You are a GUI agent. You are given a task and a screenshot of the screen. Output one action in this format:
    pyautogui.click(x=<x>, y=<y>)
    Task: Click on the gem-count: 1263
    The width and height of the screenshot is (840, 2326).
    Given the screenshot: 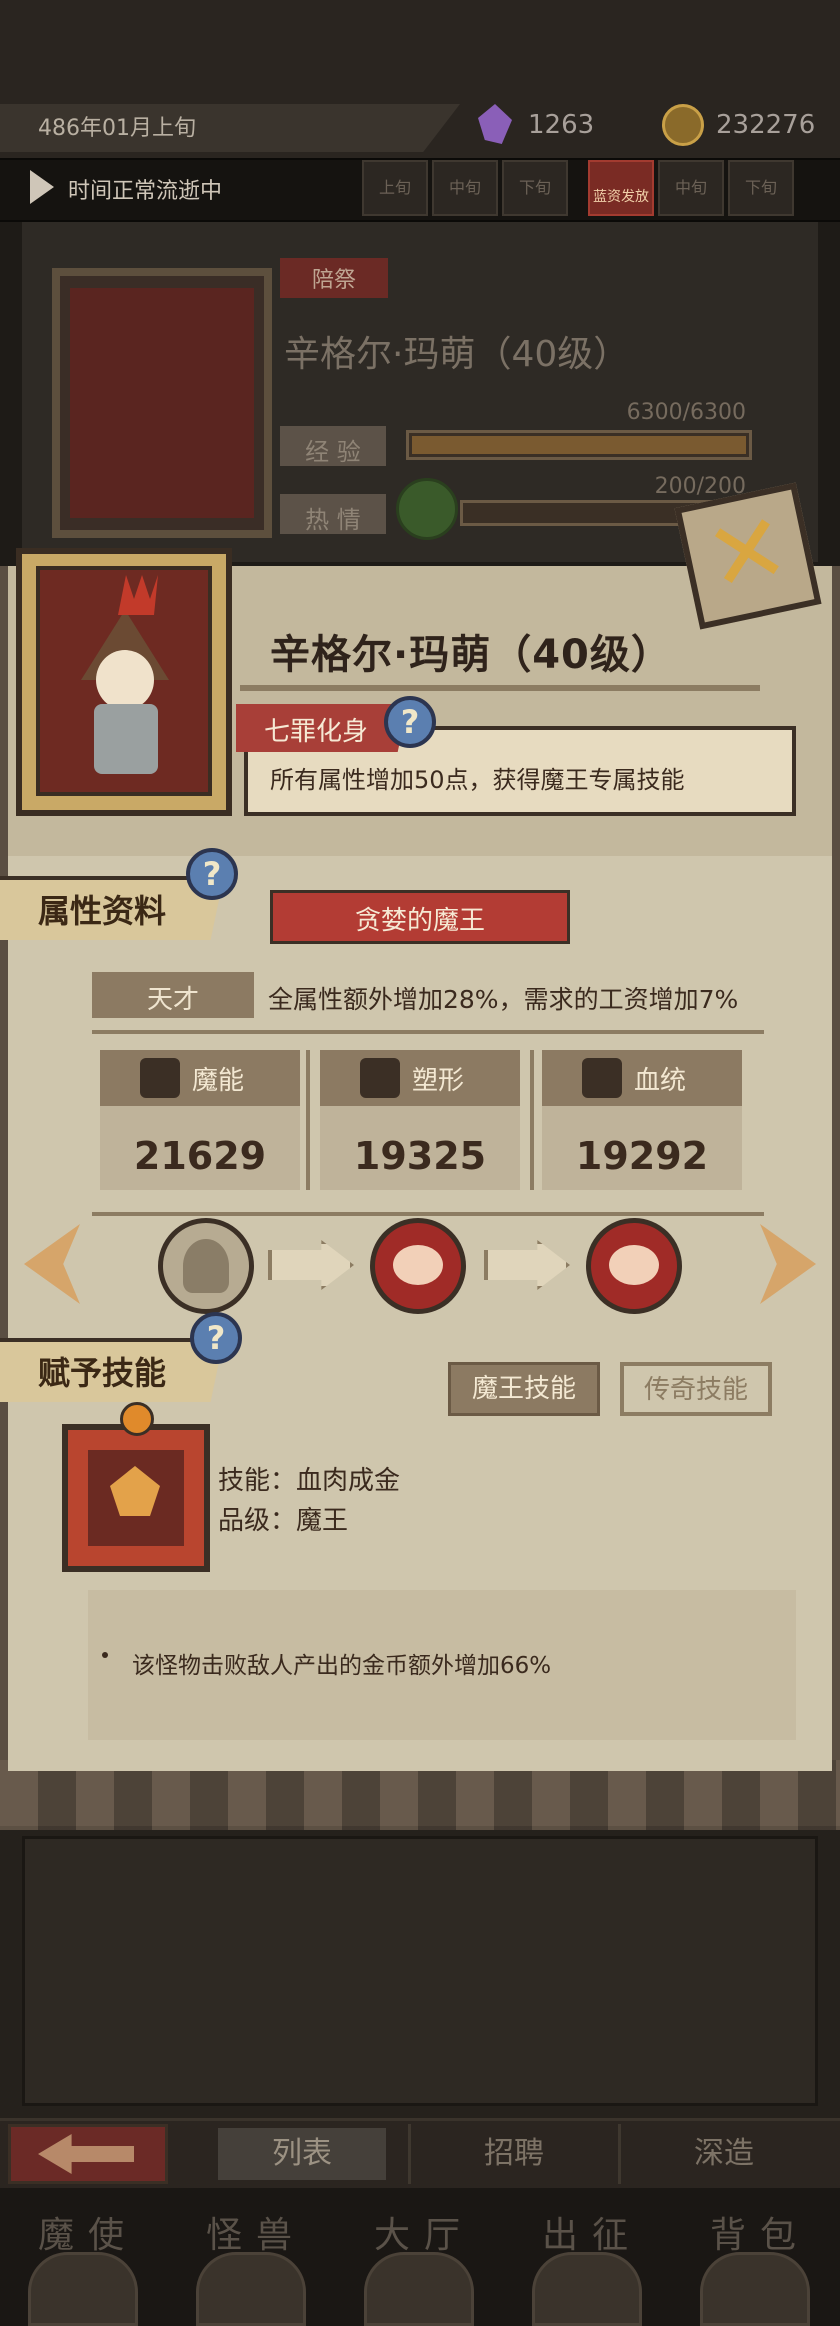 What is the action you would take?
    pyautogui.click(x=561, y=125)
    